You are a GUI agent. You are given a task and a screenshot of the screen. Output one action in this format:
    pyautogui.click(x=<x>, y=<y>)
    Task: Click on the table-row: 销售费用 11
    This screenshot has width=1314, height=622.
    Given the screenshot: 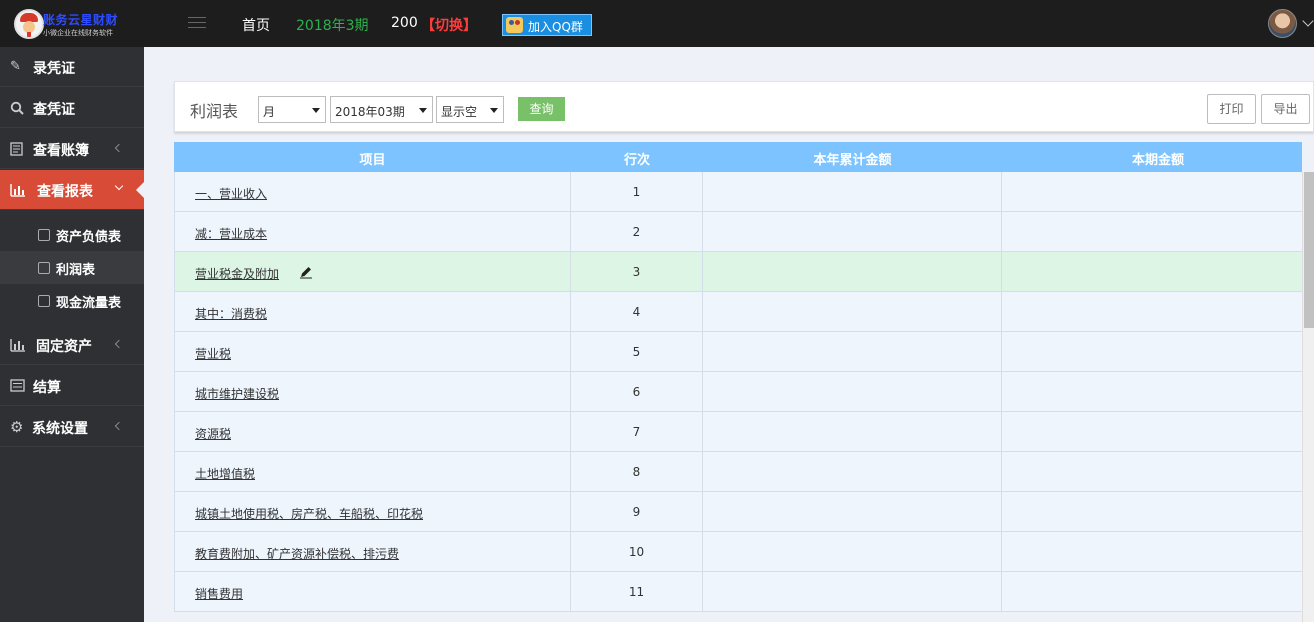 What is the action you would take?
    pyautogui.click(x=738, y=592)
    